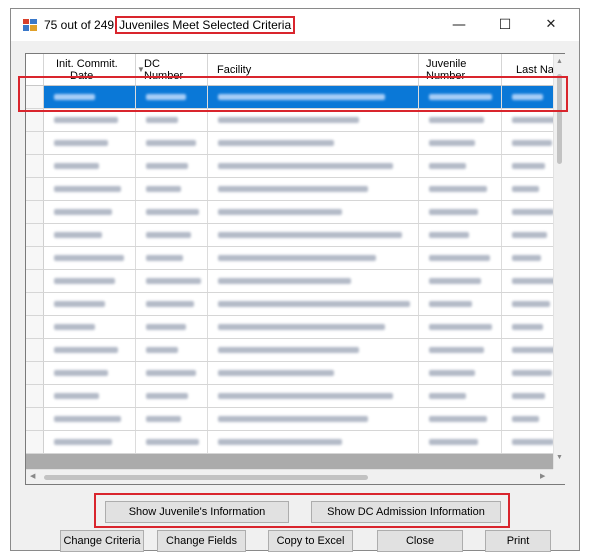 The width and height of the screenshot is (592, 559). Describe the element at coordinates (420, 541) in the screenshot. I see `close-button: Close` at that location.